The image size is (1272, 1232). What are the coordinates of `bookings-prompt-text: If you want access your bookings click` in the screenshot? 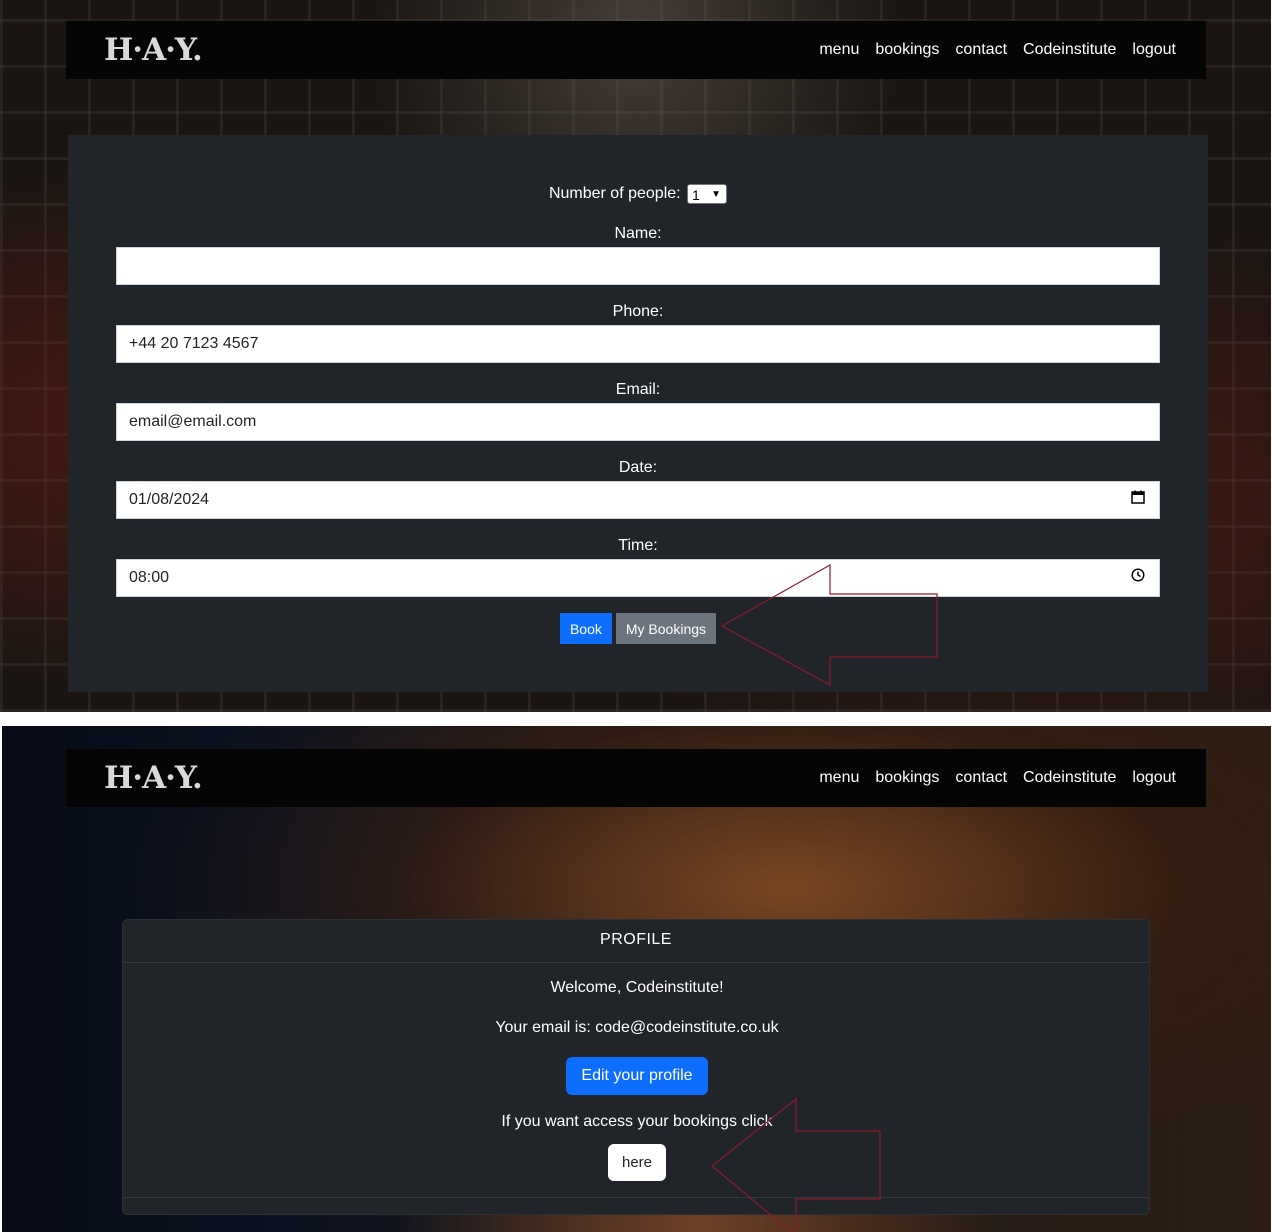 It's located at (637, 1121).